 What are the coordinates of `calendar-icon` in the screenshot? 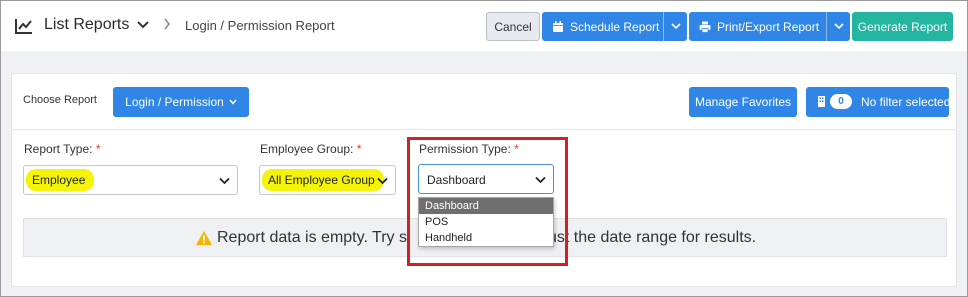 It's located at (558, 26).